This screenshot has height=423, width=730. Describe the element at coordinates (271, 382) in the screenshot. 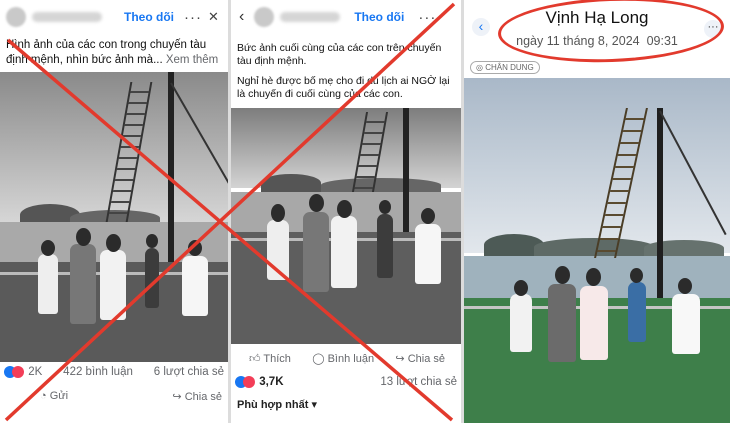

I see `reaction-count: 3,7K` at that location.